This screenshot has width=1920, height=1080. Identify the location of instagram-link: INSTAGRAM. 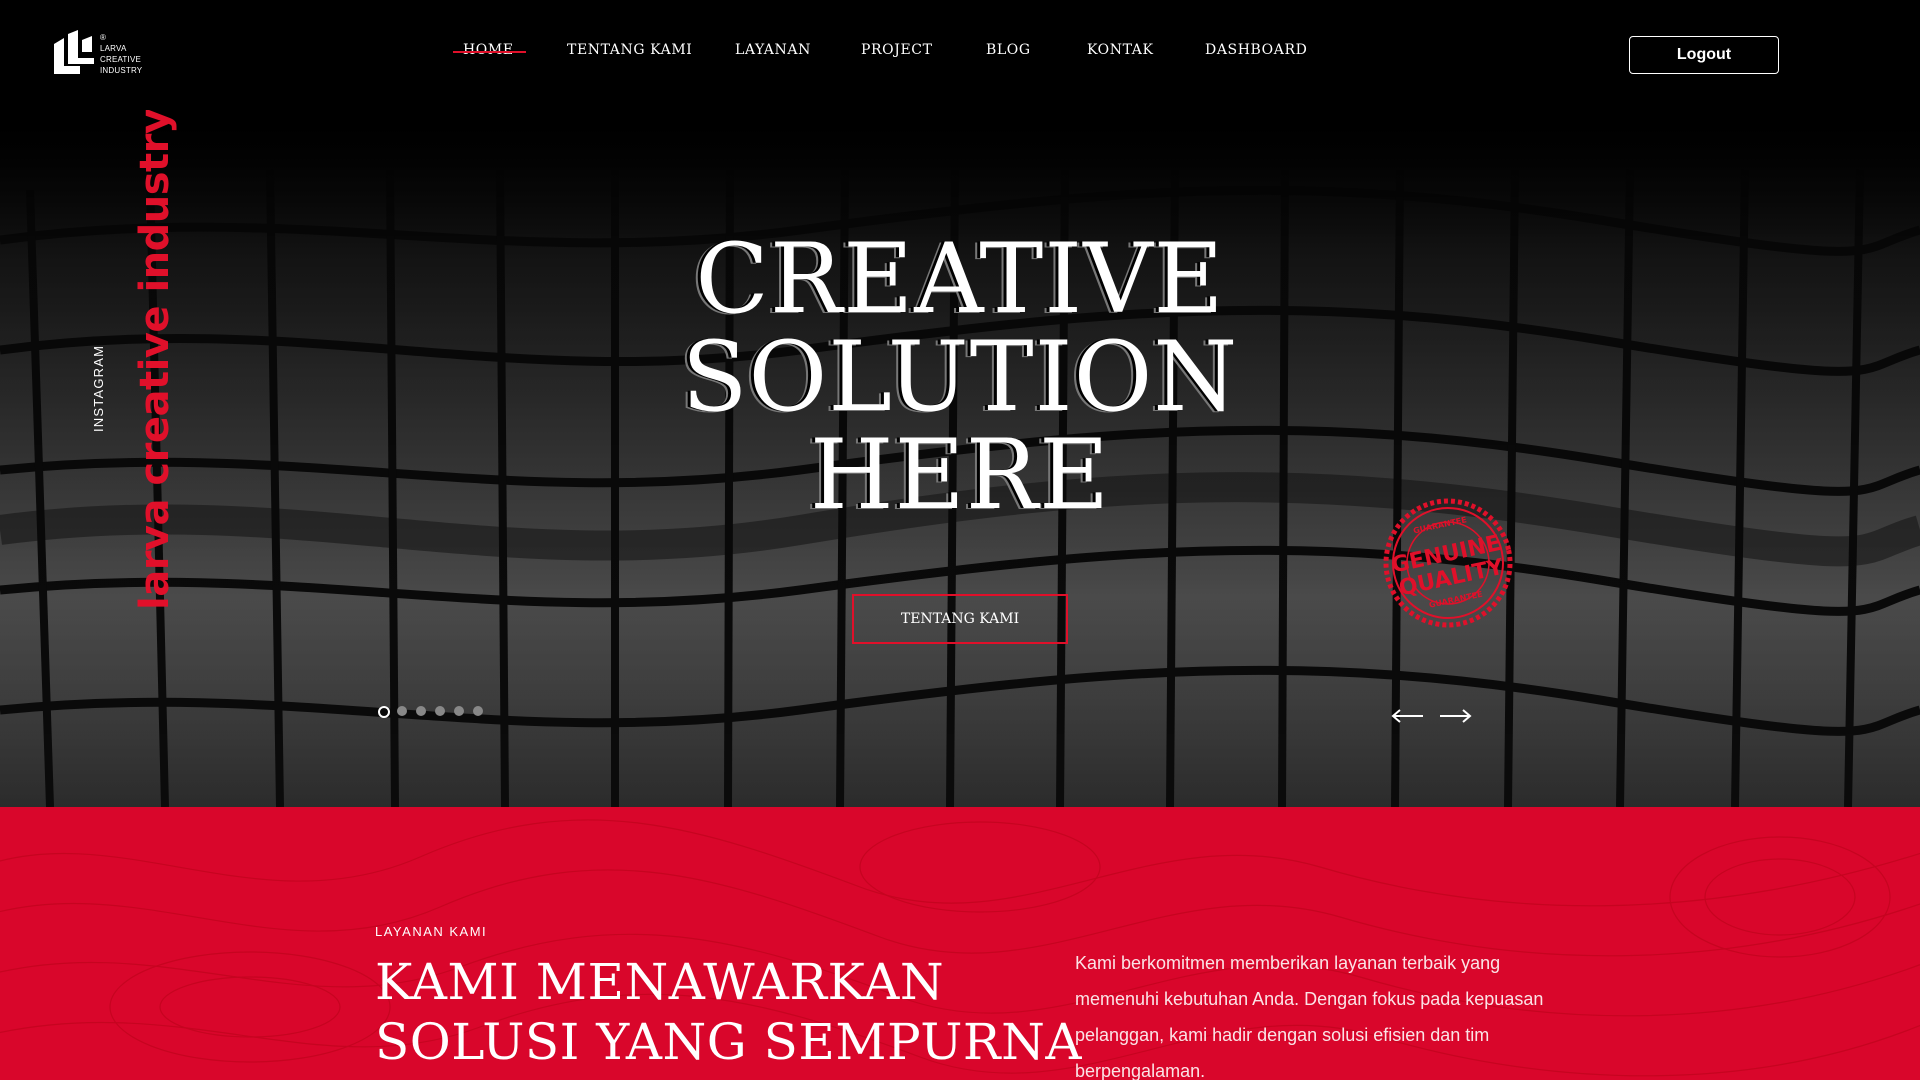
(98, 388).